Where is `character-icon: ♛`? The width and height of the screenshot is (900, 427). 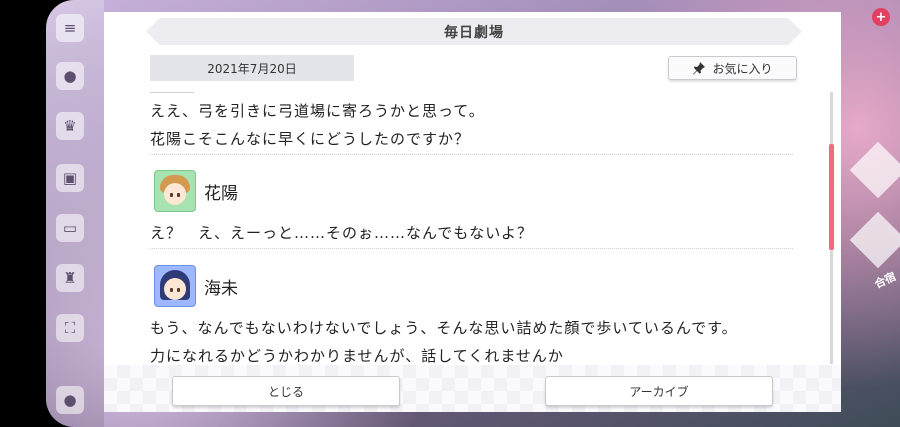
character-icon: ♛ is located at coordinates (70, 126).